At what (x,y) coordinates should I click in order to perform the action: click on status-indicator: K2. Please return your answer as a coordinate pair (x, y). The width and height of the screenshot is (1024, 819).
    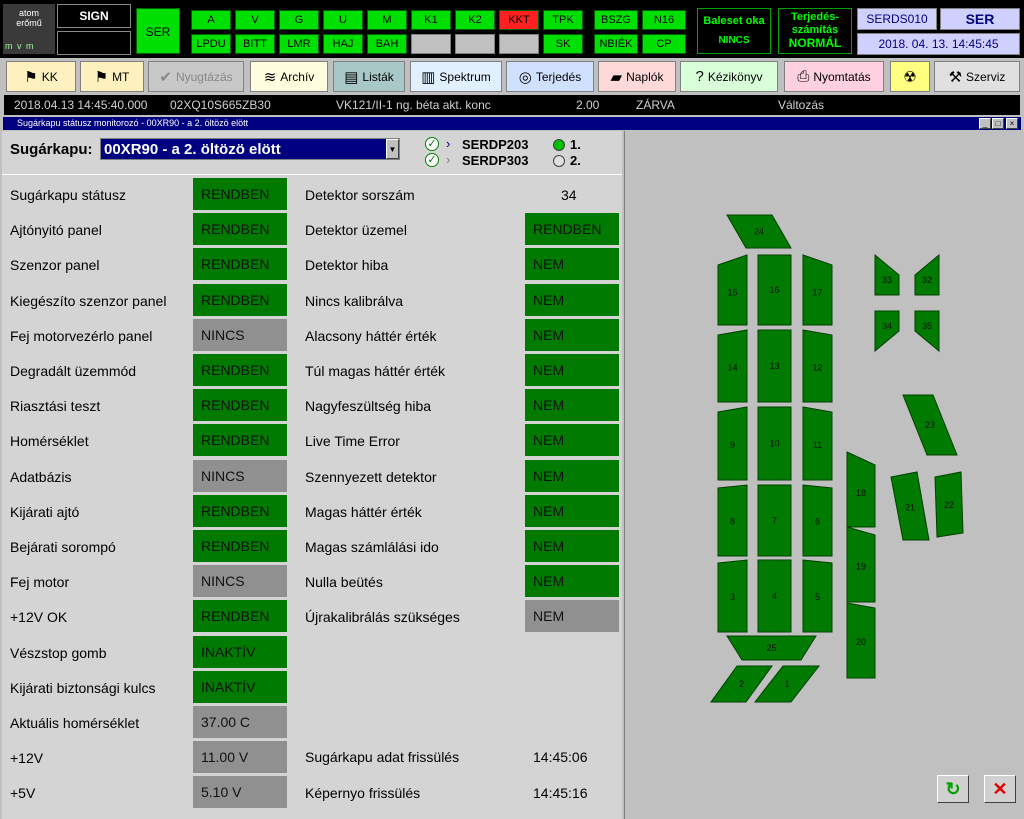
    Looking at the image, I should click on (475, 20).